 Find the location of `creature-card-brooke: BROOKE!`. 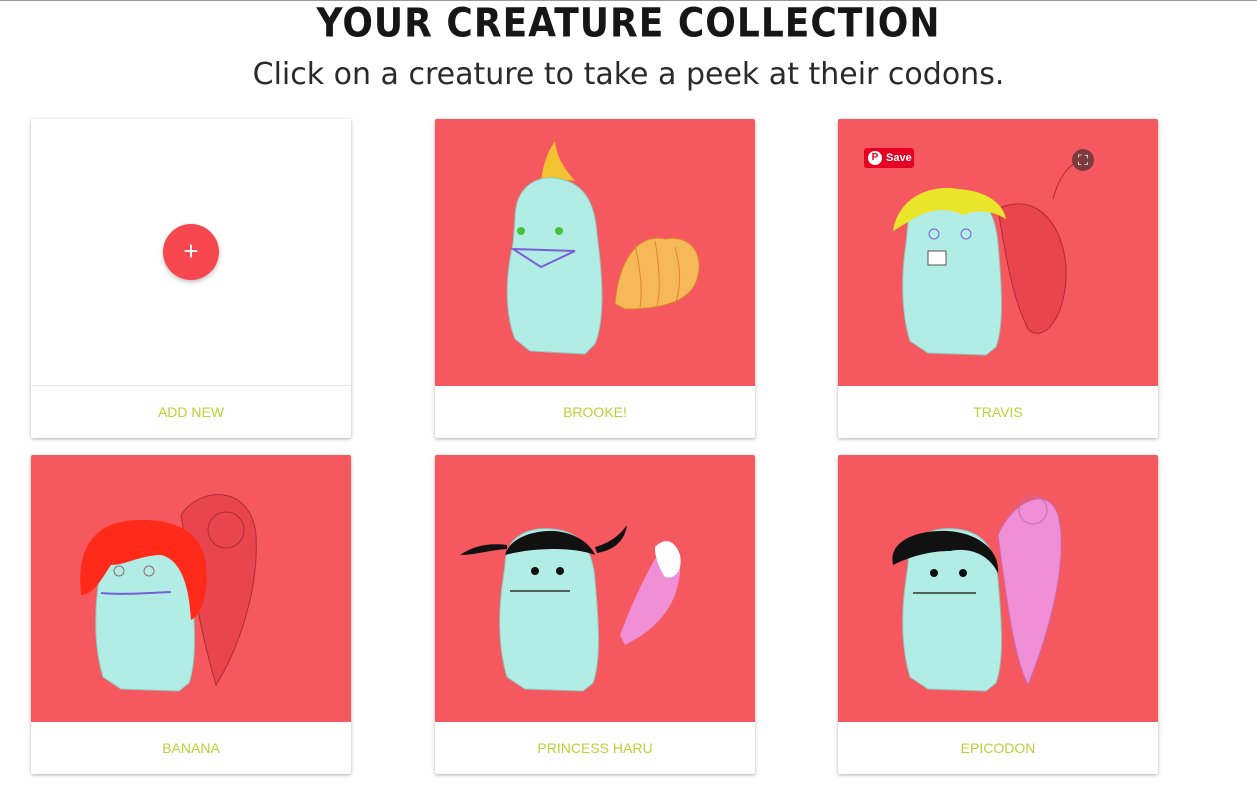

creature-card-brooke: BROOKE! is located at coordinates (595, 278).